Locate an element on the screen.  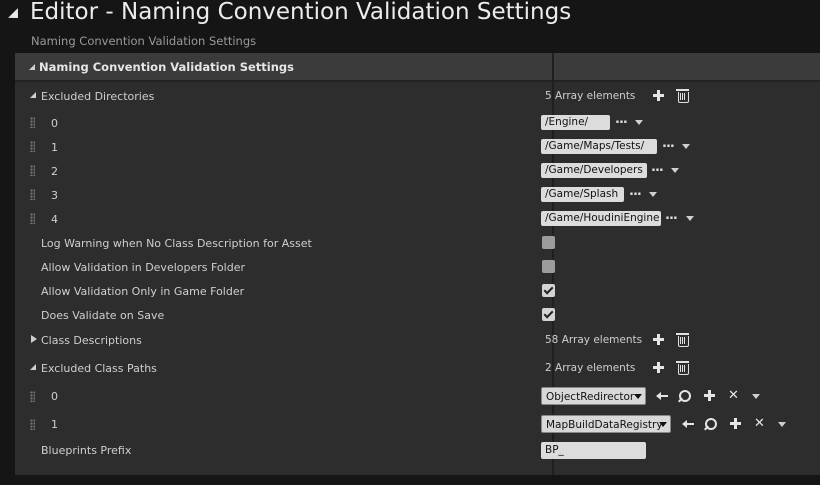
option-row-game-folder-only: Allow Validation Only in Game Folder is located at coordinates (417, 291).